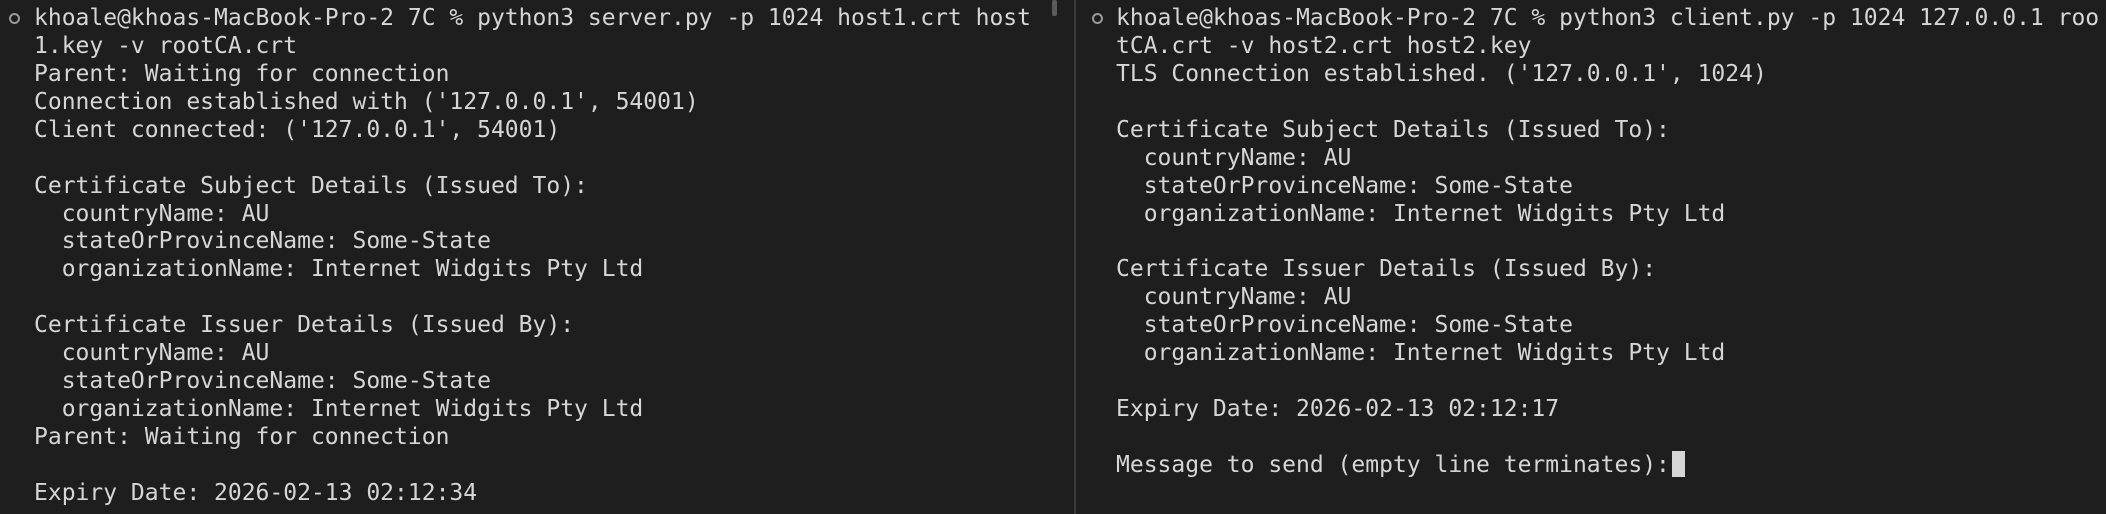 This screenshot has width=2106, height=514. What do you see at coordinates (1054, 8) in the screenshot?
I see `scrollbar` at bounding box center [1054, 8].